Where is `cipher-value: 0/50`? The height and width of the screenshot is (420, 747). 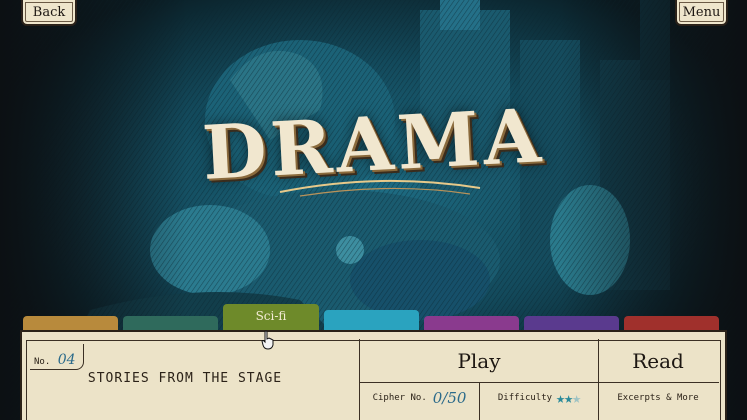
cipher-value: 0/50 is located at coordinates (449, 398).